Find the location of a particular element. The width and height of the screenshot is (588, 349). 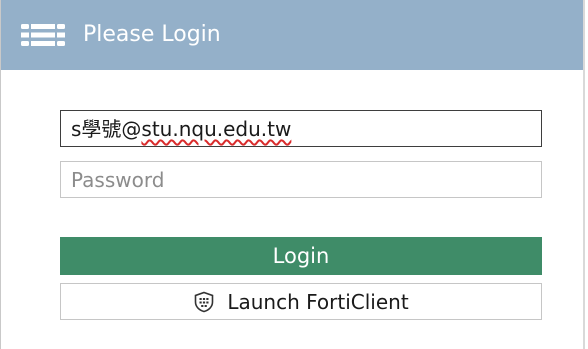

forticlient-shield-icon is located at coordinates (204, 301).